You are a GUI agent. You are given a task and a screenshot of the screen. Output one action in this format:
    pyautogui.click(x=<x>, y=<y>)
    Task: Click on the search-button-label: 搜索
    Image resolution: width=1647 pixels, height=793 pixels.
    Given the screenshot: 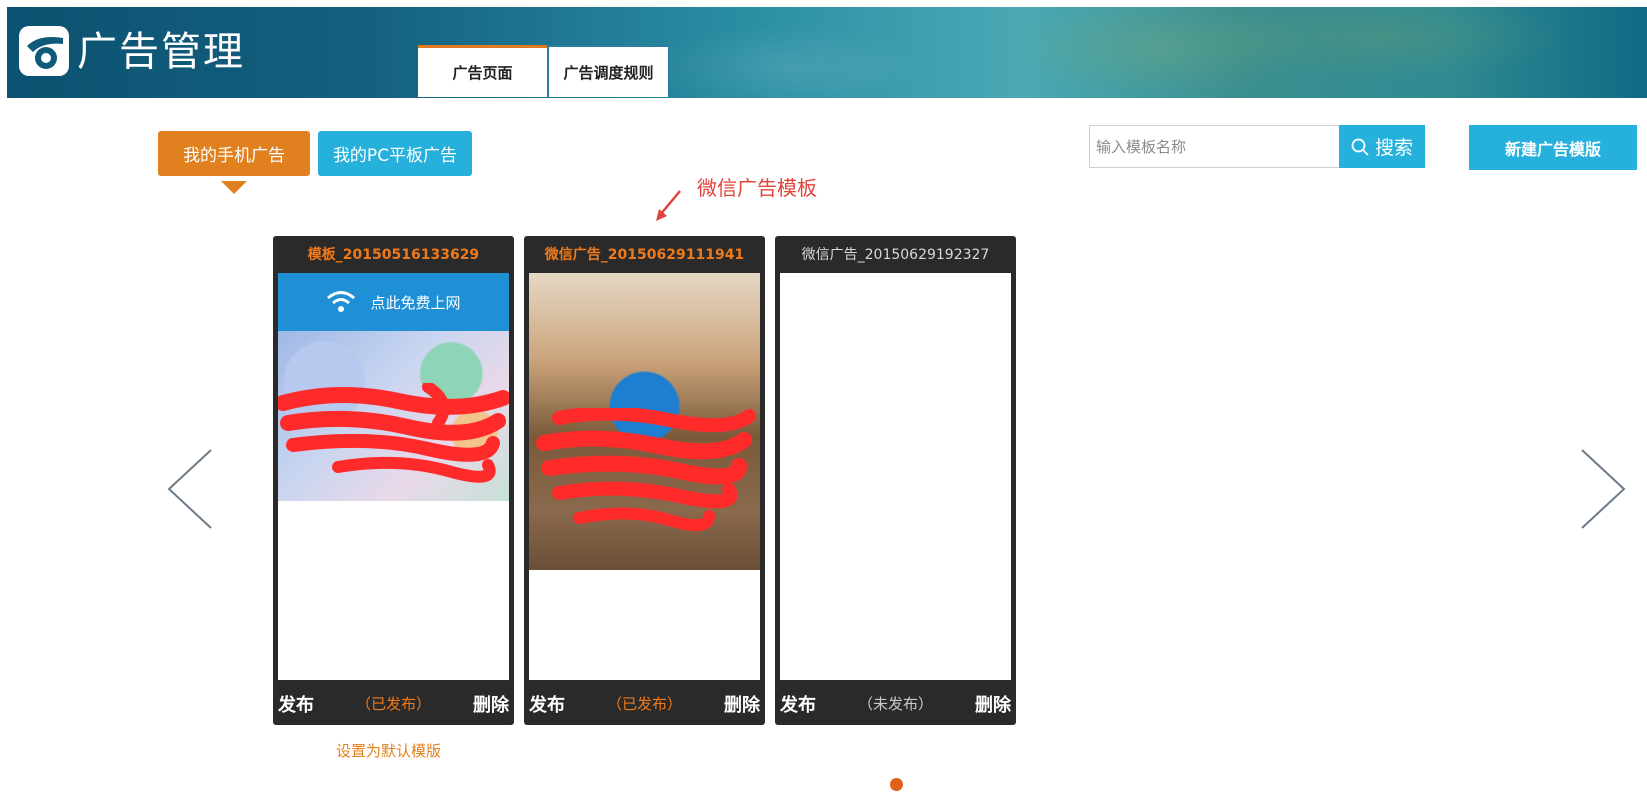 What is the action you would take?
    pyautogui.click(x=1393, y=148)
    